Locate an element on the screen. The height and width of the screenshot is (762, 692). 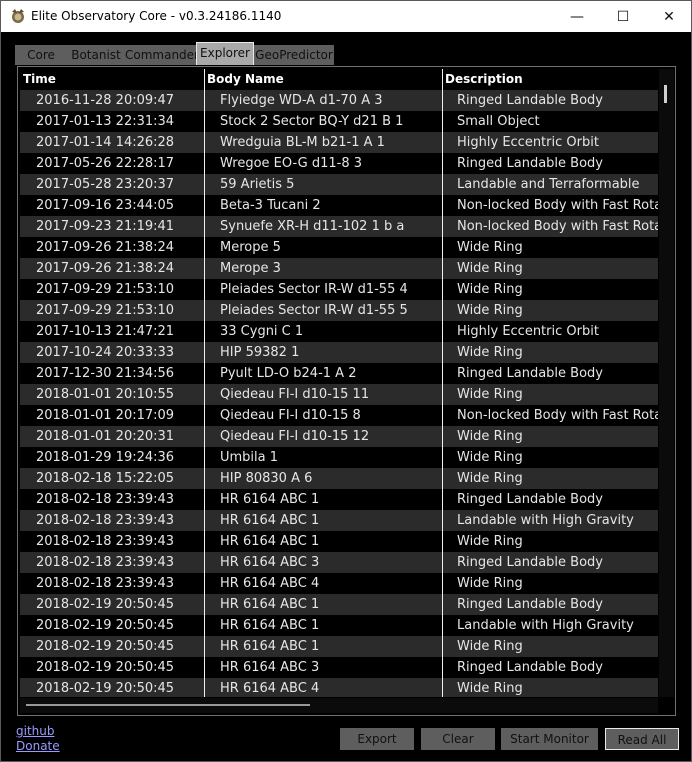
cell-body-name: HIP 80830 A 6 is located at coordinates (266, 478).